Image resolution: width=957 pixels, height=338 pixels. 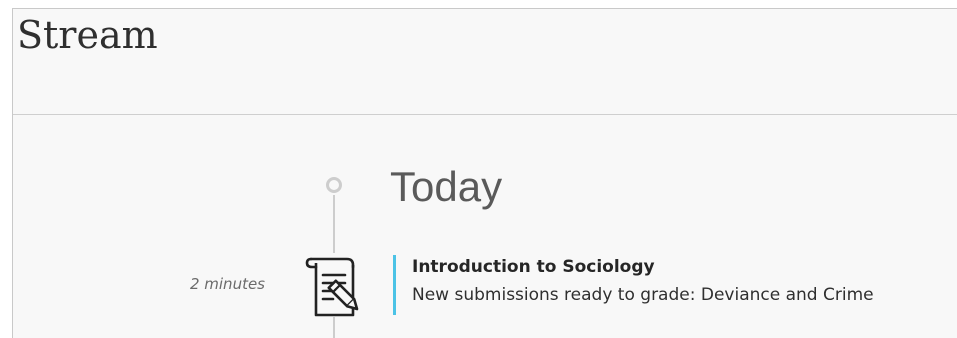 I want to click on page-title: Stream, so click(x=87, y=35).